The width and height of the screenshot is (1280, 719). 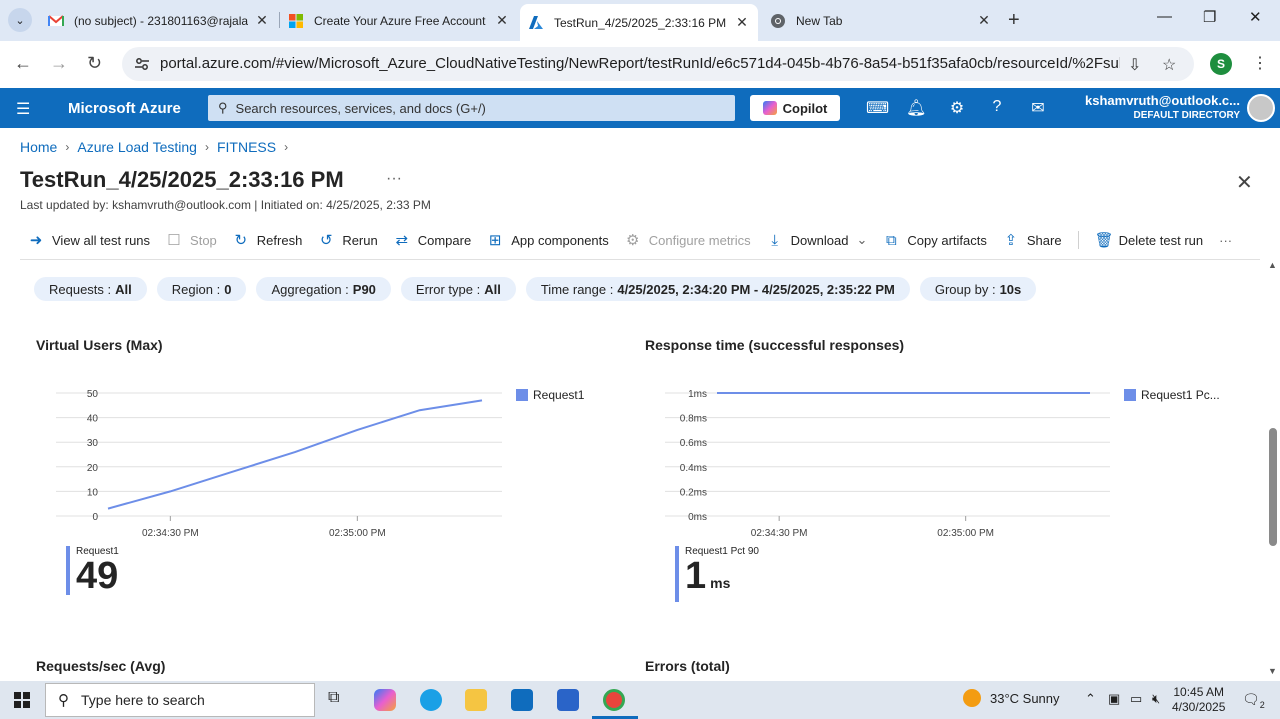 What do you see at coordinates (99, 345) in the screenshot?
I see `vu-chart-title: Virtual Users (Max)` at bounding box center [99, 345].